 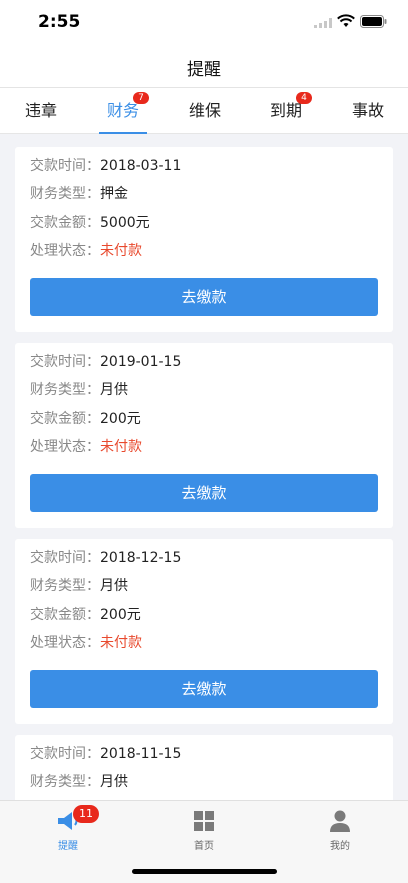 I want to click on tabbar-label: 首页, so click(x=204, y=846).